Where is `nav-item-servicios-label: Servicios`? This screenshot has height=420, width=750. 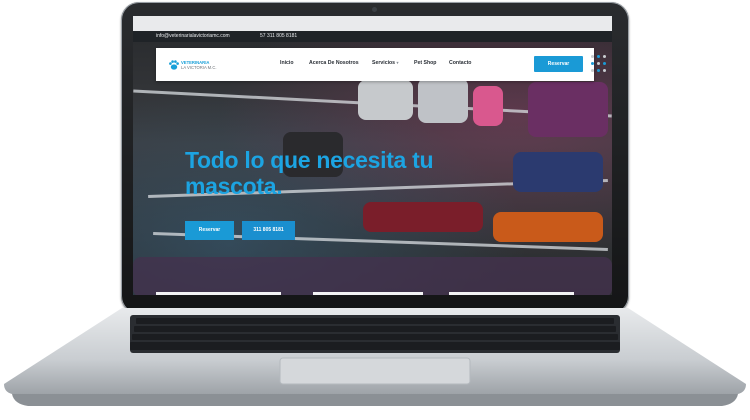
nav-item-servicios-label: Servicios is located at coordinates (384, 63).